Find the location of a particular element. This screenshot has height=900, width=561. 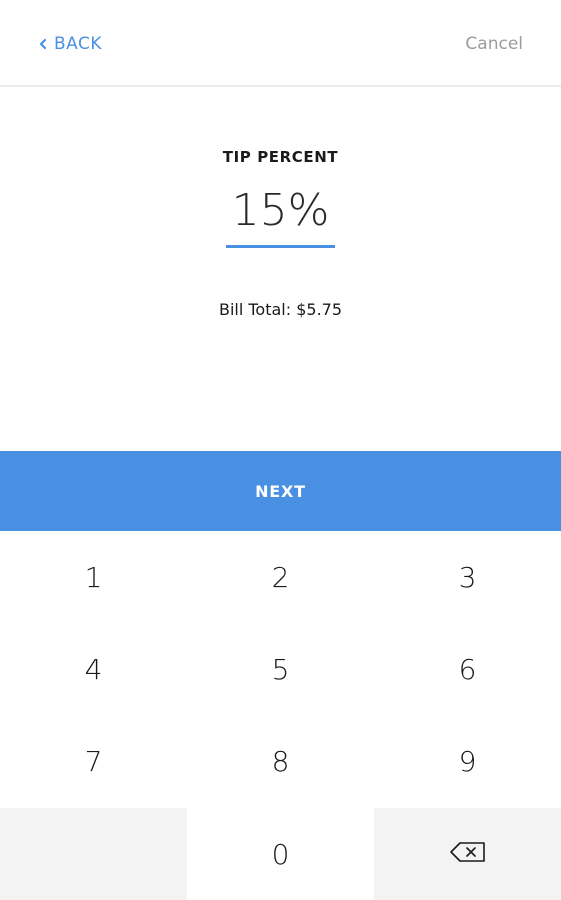

key-4: 4 is located at coordinates (93, 669).